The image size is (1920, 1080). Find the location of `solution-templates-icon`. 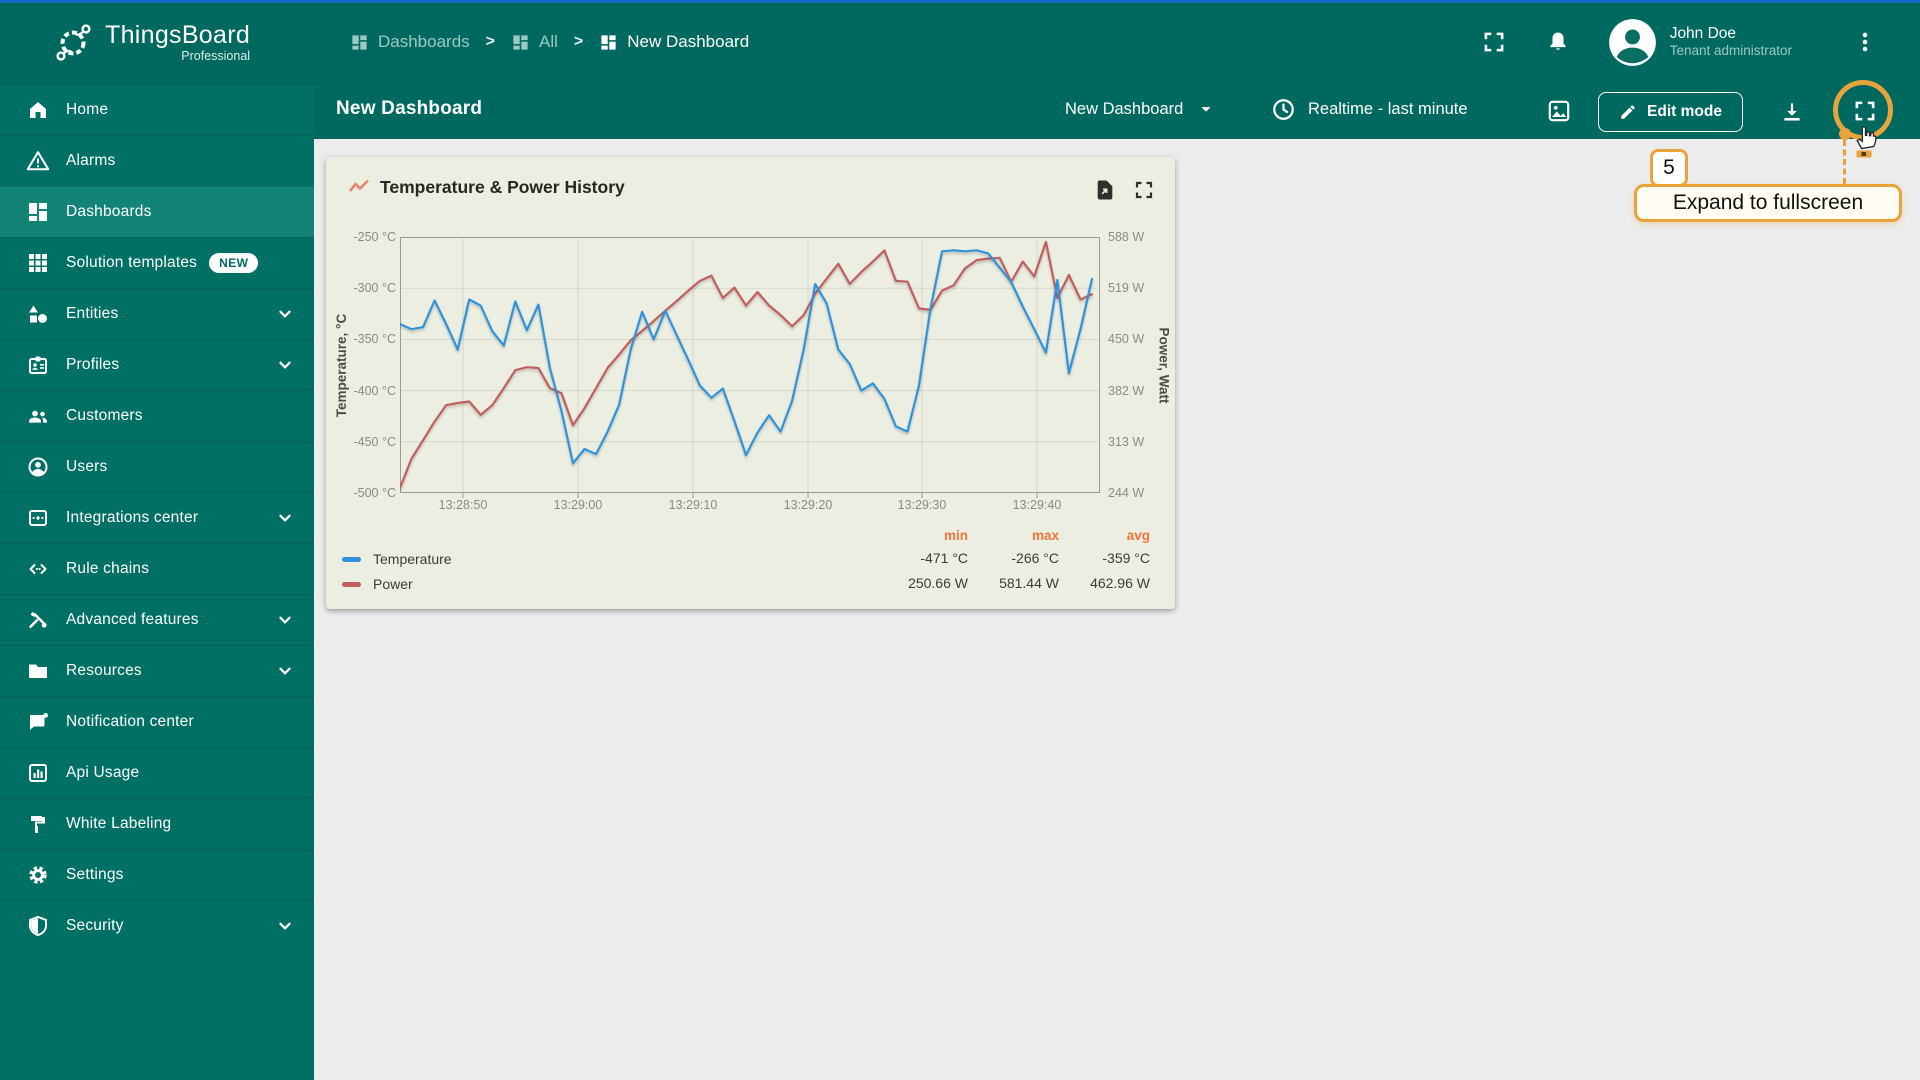

solution-templates-icon is located at coordinates (38, 263).